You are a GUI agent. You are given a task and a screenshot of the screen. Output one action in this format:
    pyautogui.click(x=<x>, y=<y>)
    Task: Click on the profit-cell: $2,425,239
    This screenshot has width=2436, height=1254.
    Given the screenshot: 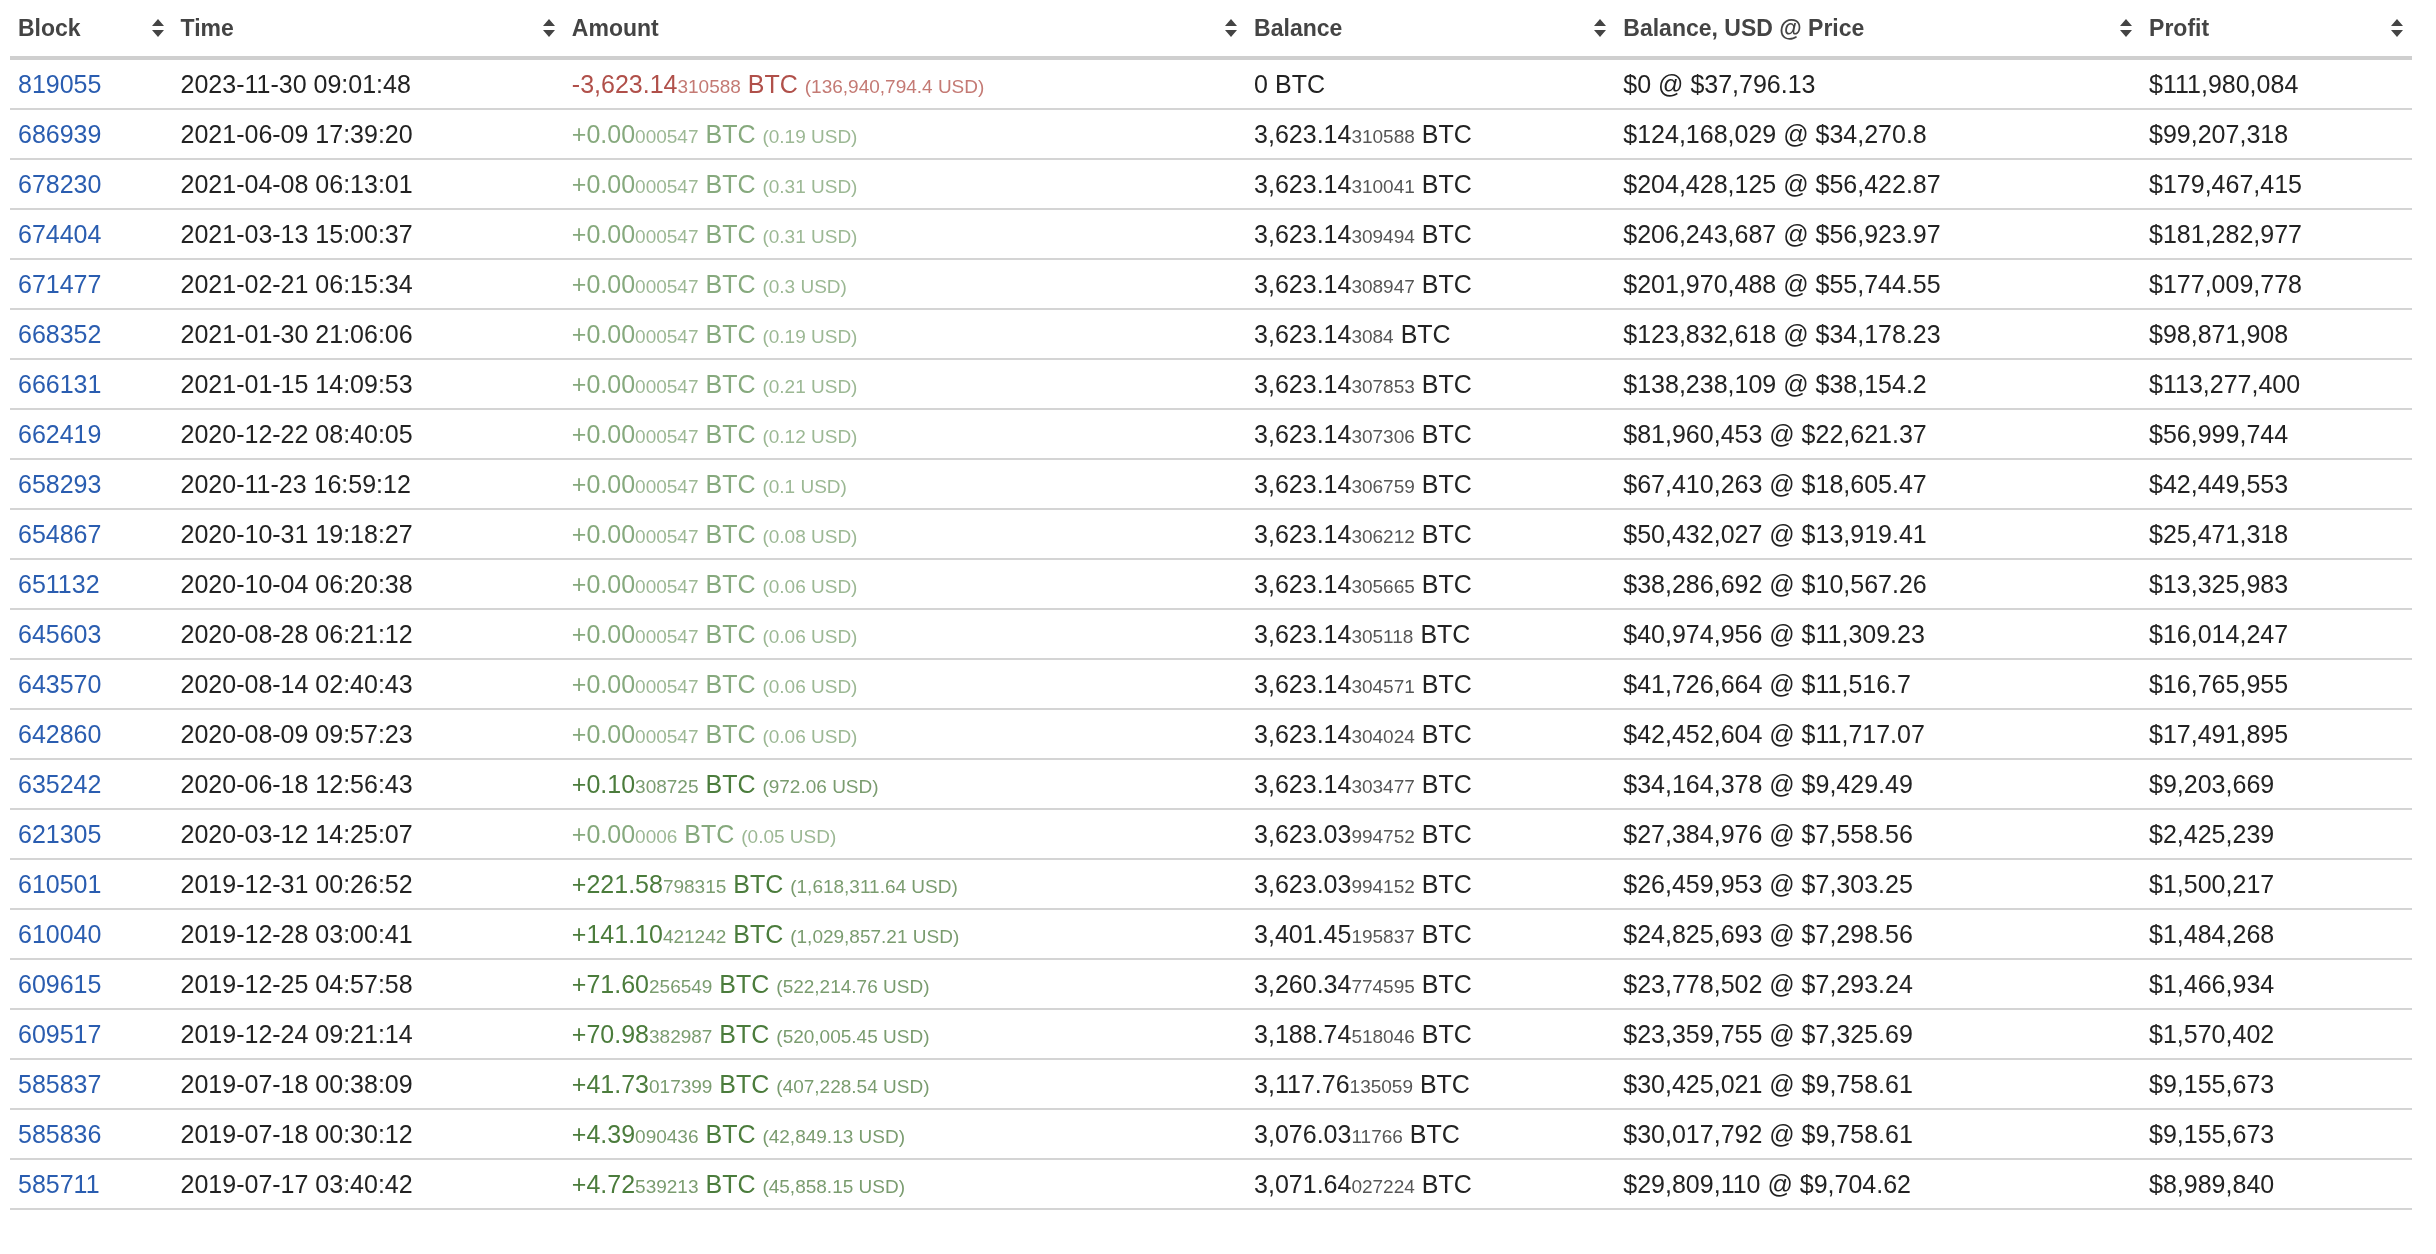 What is the action you would take?
    pyautogui.click(x=2212, y=833)
    